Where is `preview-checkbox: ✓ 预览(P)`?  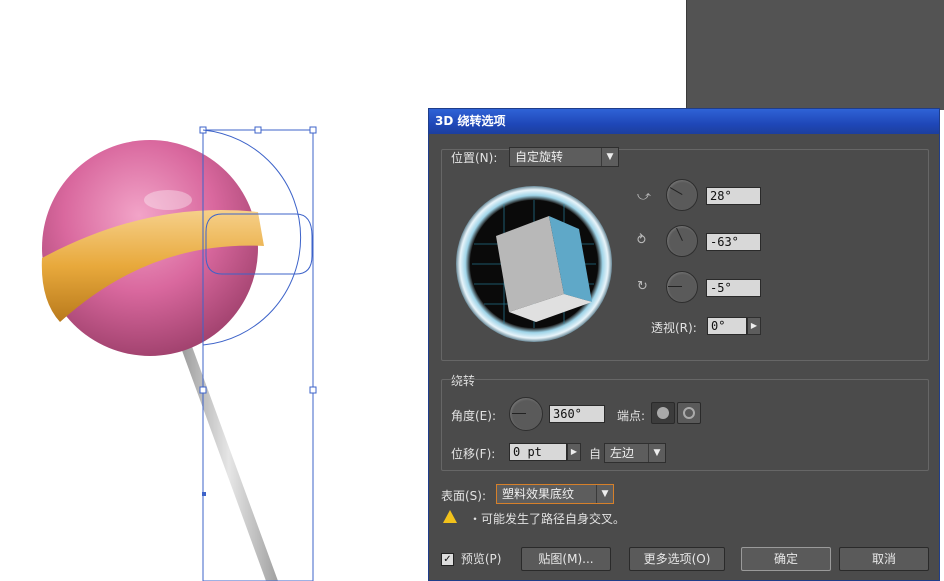 preview-checkbox: ✓ 预览(P) is located at coordinates (471, 558).